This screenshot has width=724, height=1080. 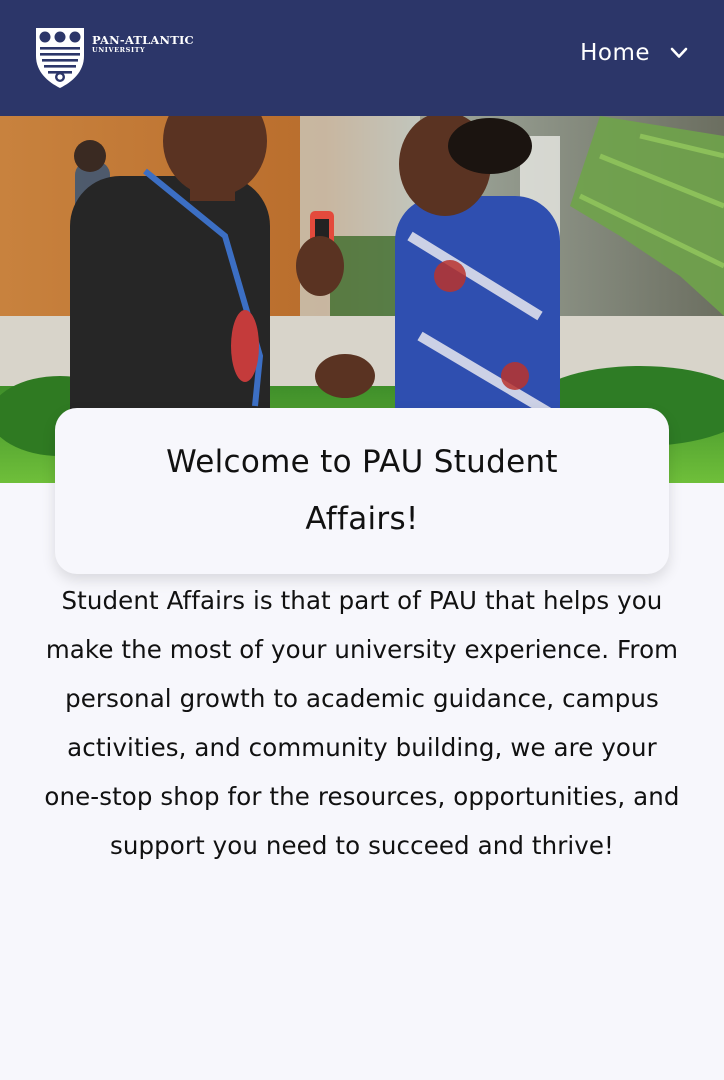 I want to click on logo-text: PAN-ATLANTIC UNIVERSITY, so click(x=143, y=44).